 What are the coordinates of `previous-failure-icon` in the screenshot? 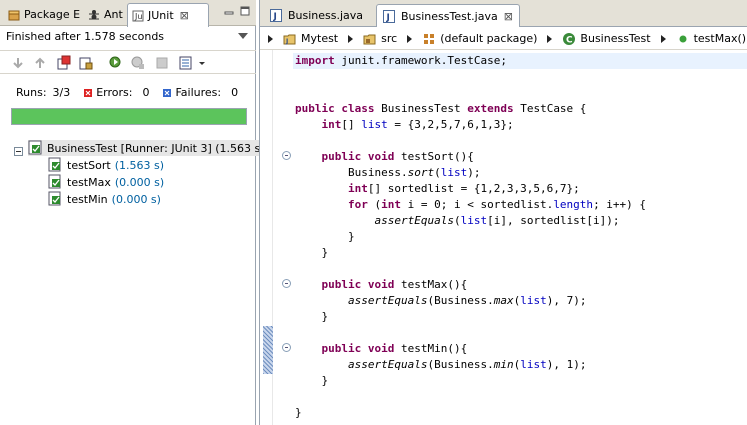 It's located at (40, 63).